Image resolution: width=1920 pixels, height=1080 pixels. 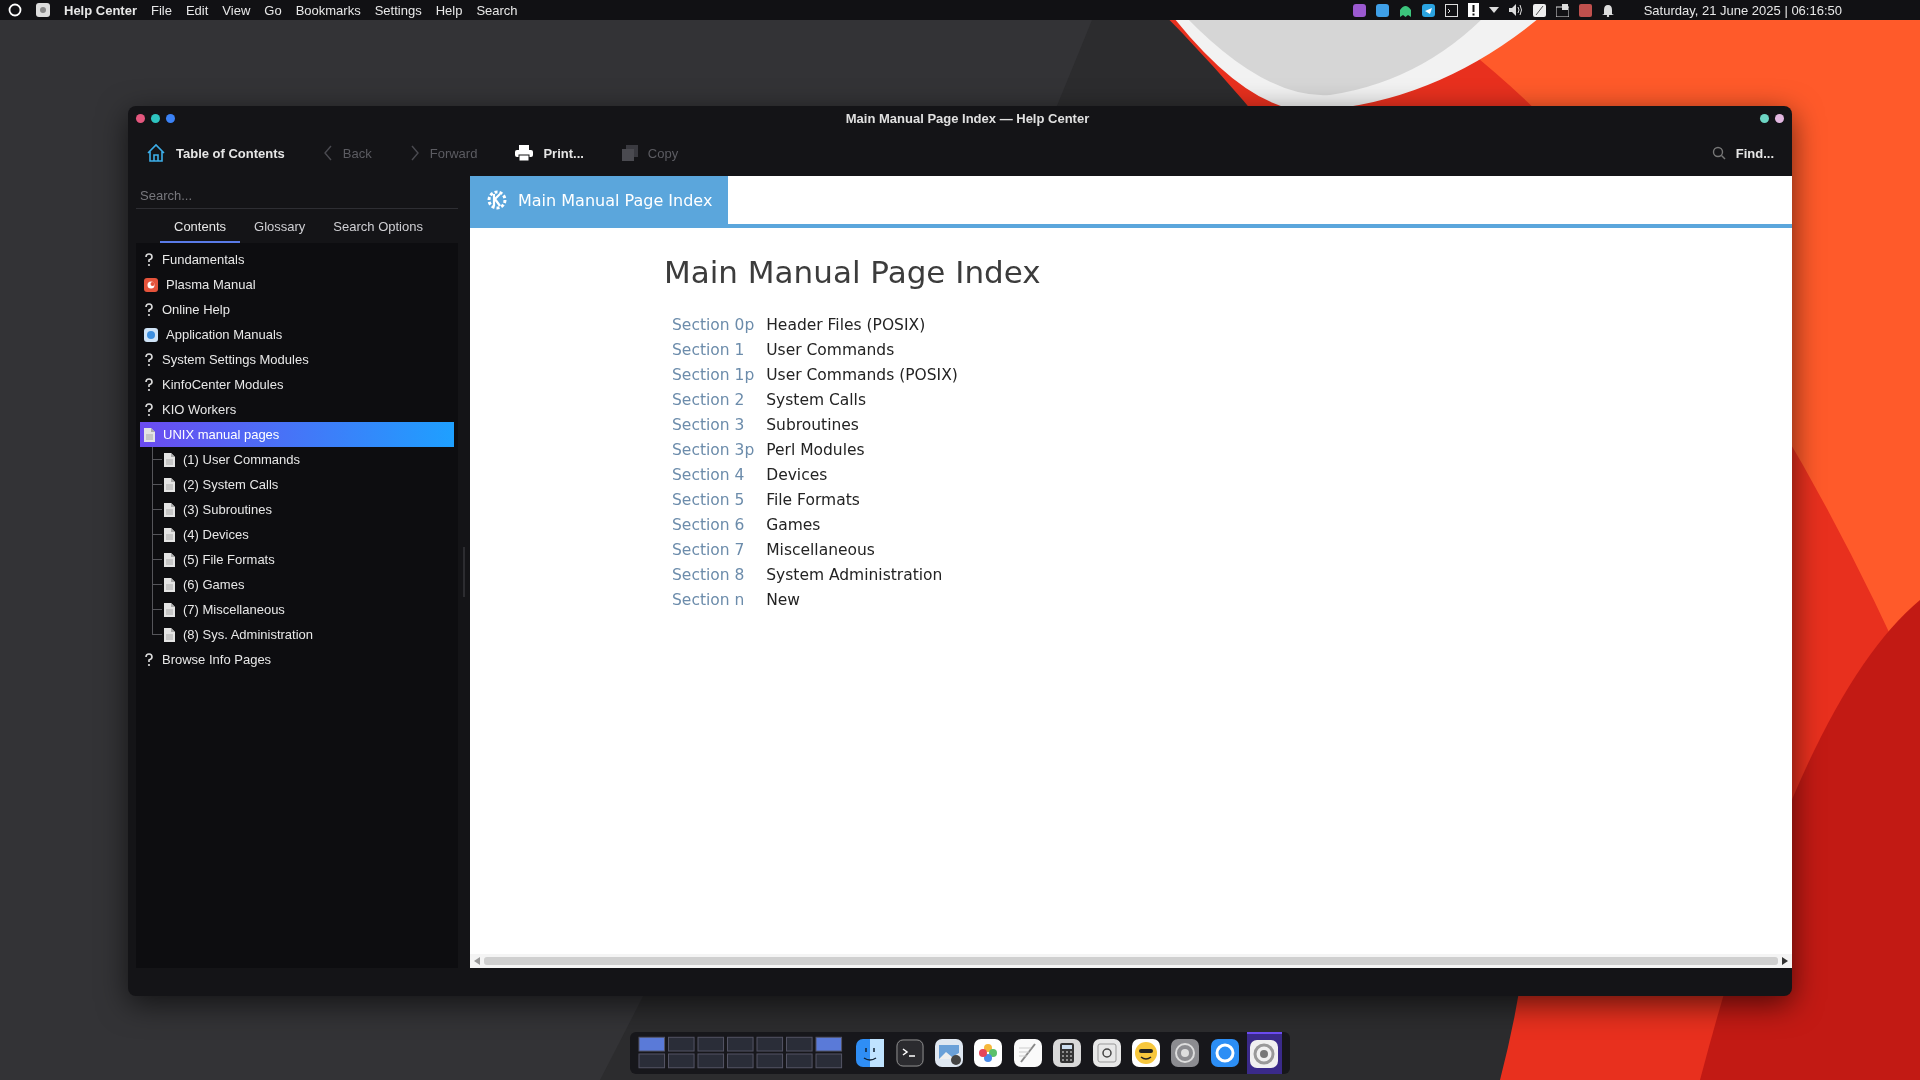 I want to click on menu-item: Edit, so click(x=197, y=10).